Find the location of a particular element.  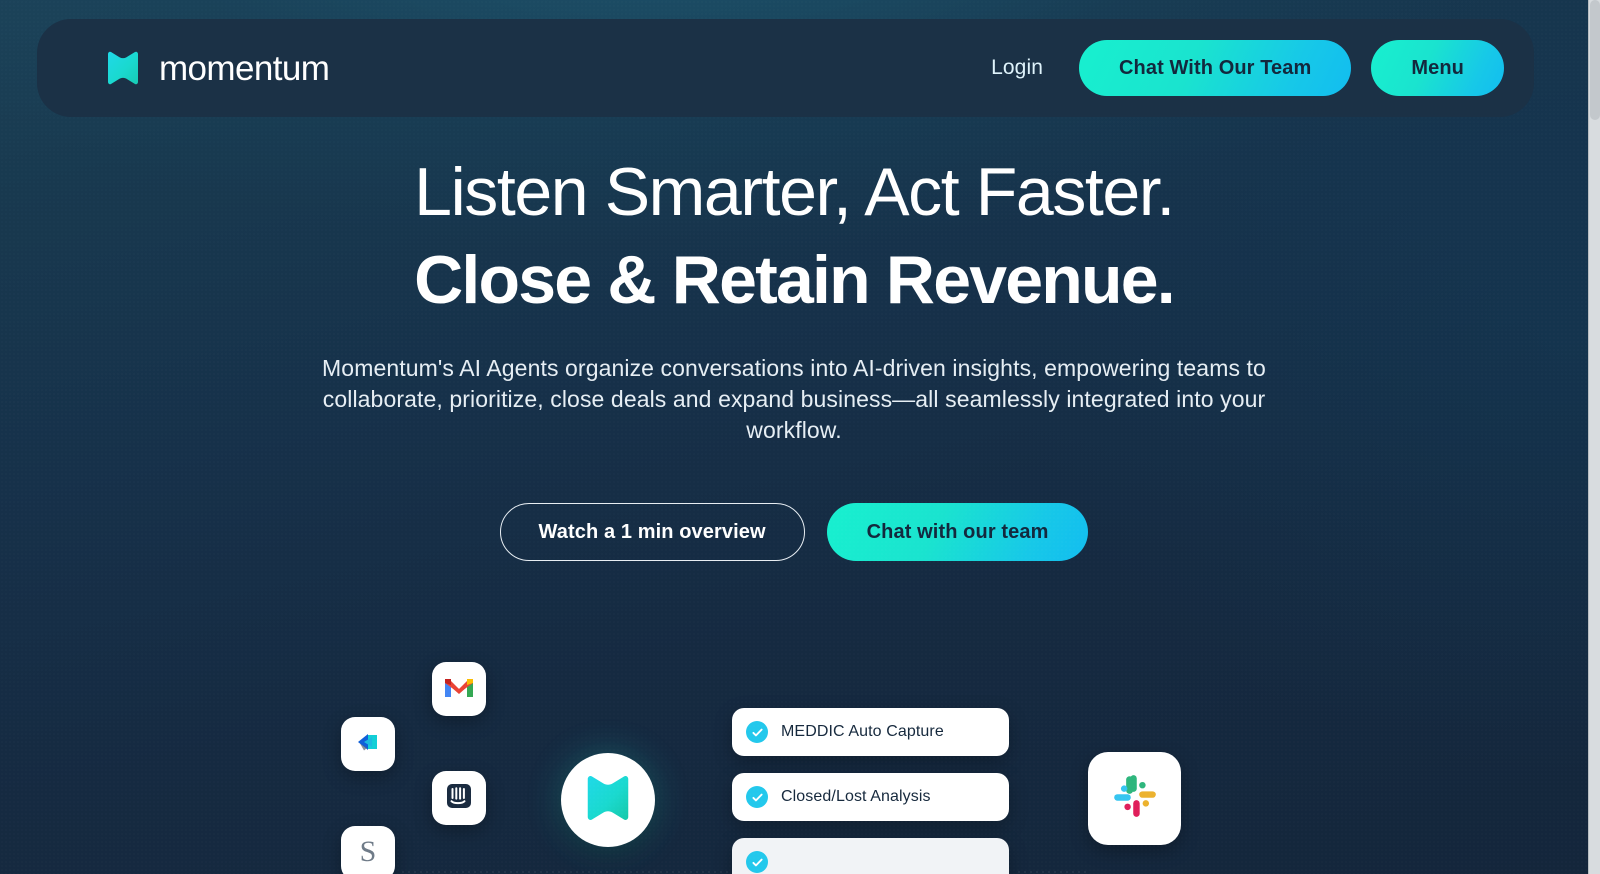

gmail-icon is located at coordinates (459, 689).